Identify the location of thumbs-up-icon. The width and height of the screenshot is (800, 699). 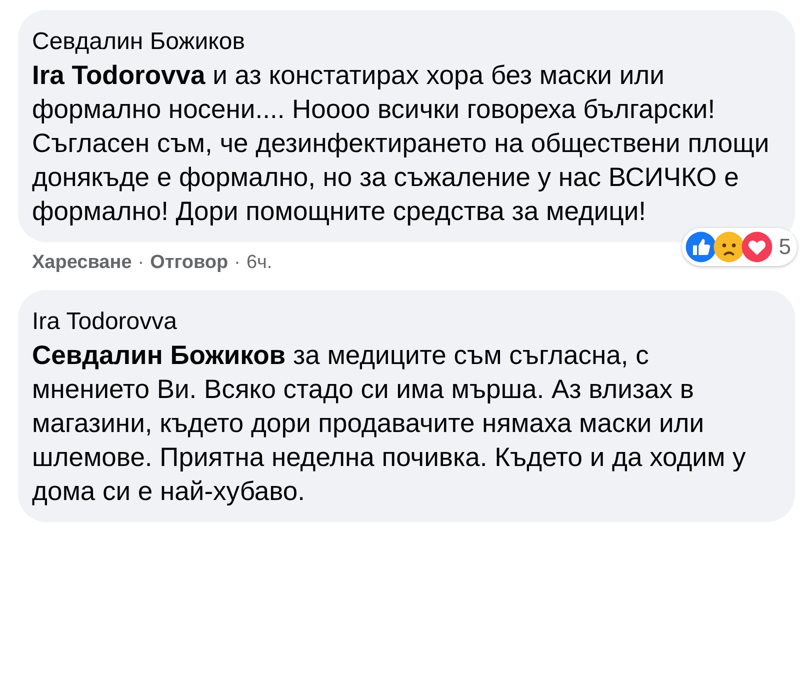
(700, 247).